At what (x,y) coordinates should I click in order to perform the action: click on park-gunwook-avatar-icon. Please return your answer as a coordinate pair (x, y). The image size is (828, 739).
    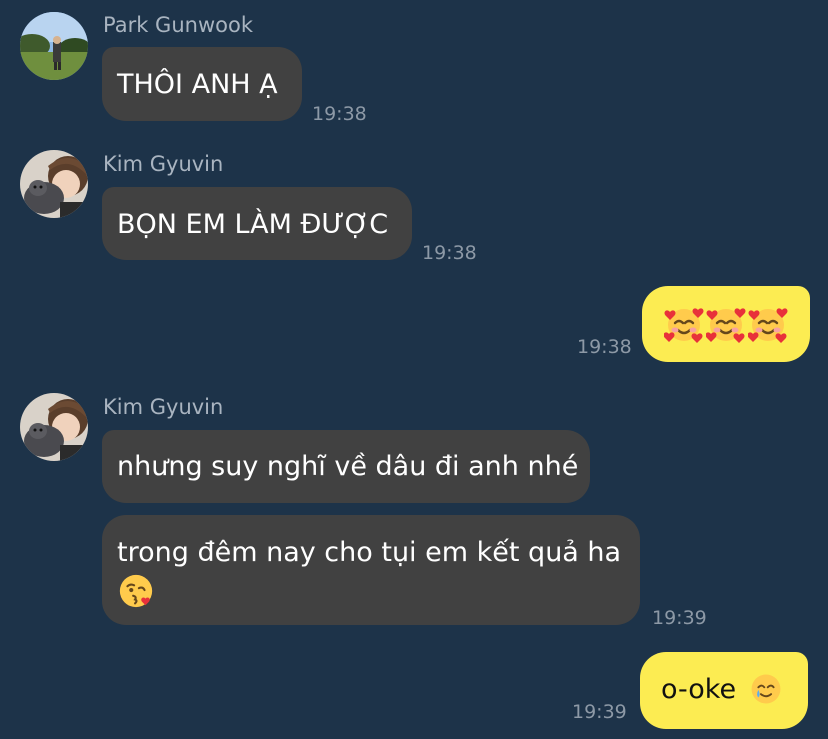
    Looking at the image, I should click on (54, 46).